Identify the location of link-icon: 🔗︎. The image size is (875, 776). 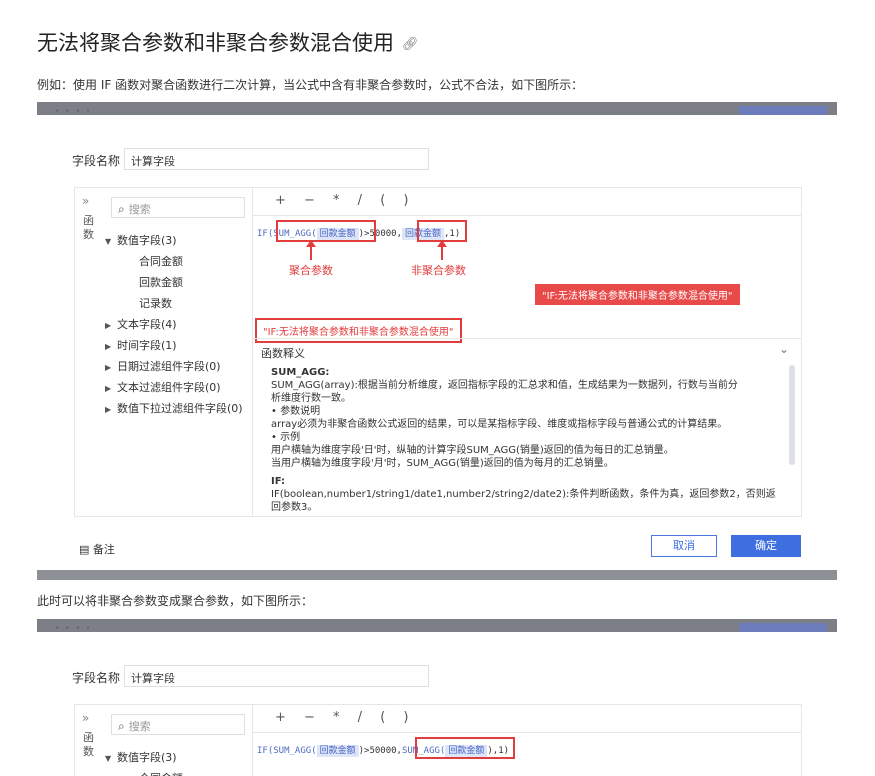
(410, 44).